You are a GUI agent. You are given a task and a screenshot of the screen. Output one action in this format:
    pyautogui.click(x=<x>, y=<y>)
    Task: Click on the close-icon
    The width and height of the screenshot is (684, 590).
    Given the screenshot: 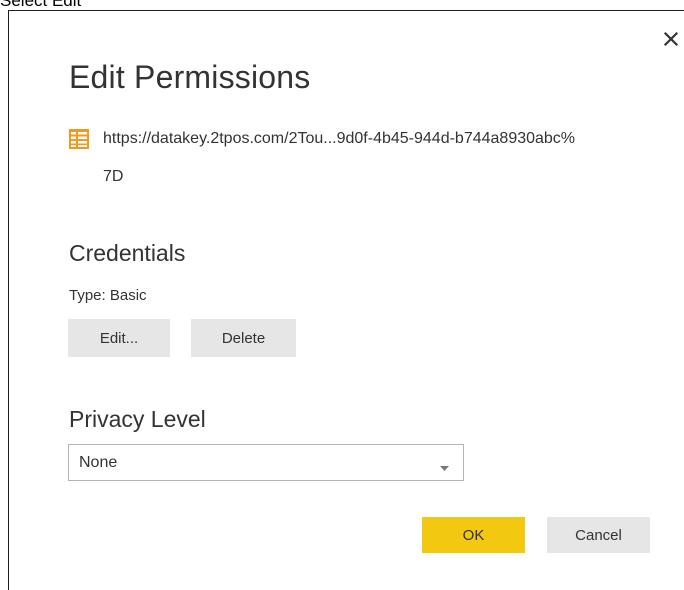 What is the action you would take?
    pyautogui.click(x=672, y=40)
    